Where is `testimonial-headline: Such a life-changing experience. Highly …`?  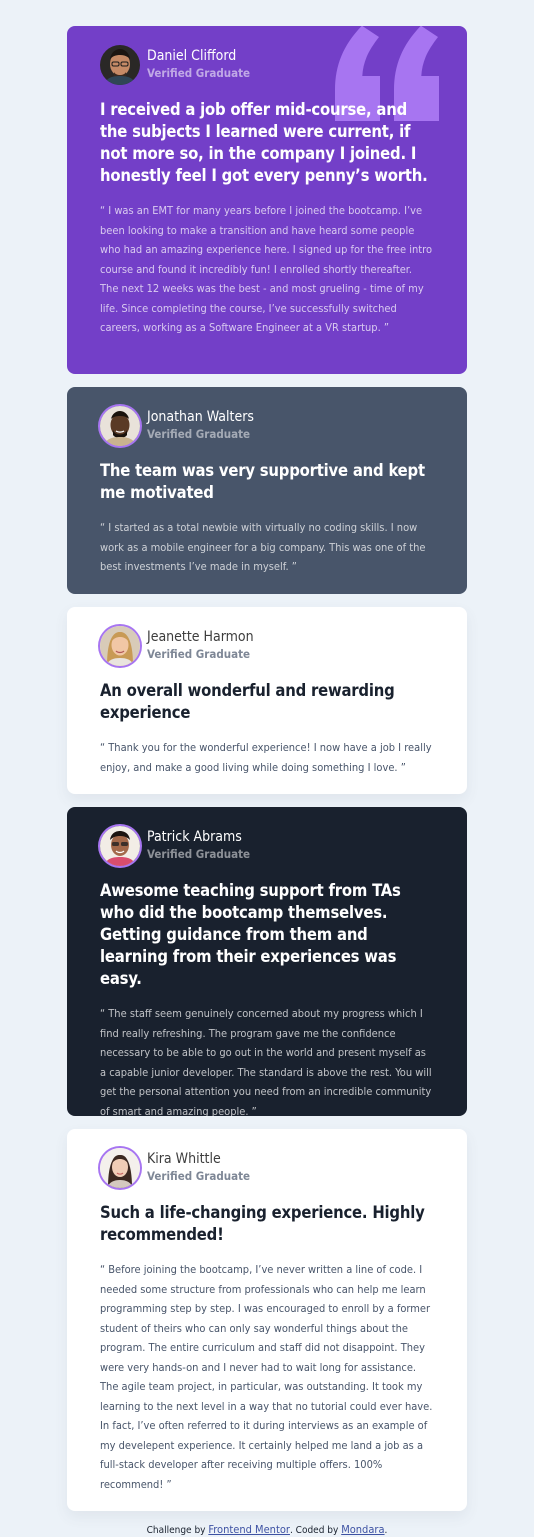 testimonial-headline: Such a life-changing experience. Highly … is located at coordinates (262, 1223).